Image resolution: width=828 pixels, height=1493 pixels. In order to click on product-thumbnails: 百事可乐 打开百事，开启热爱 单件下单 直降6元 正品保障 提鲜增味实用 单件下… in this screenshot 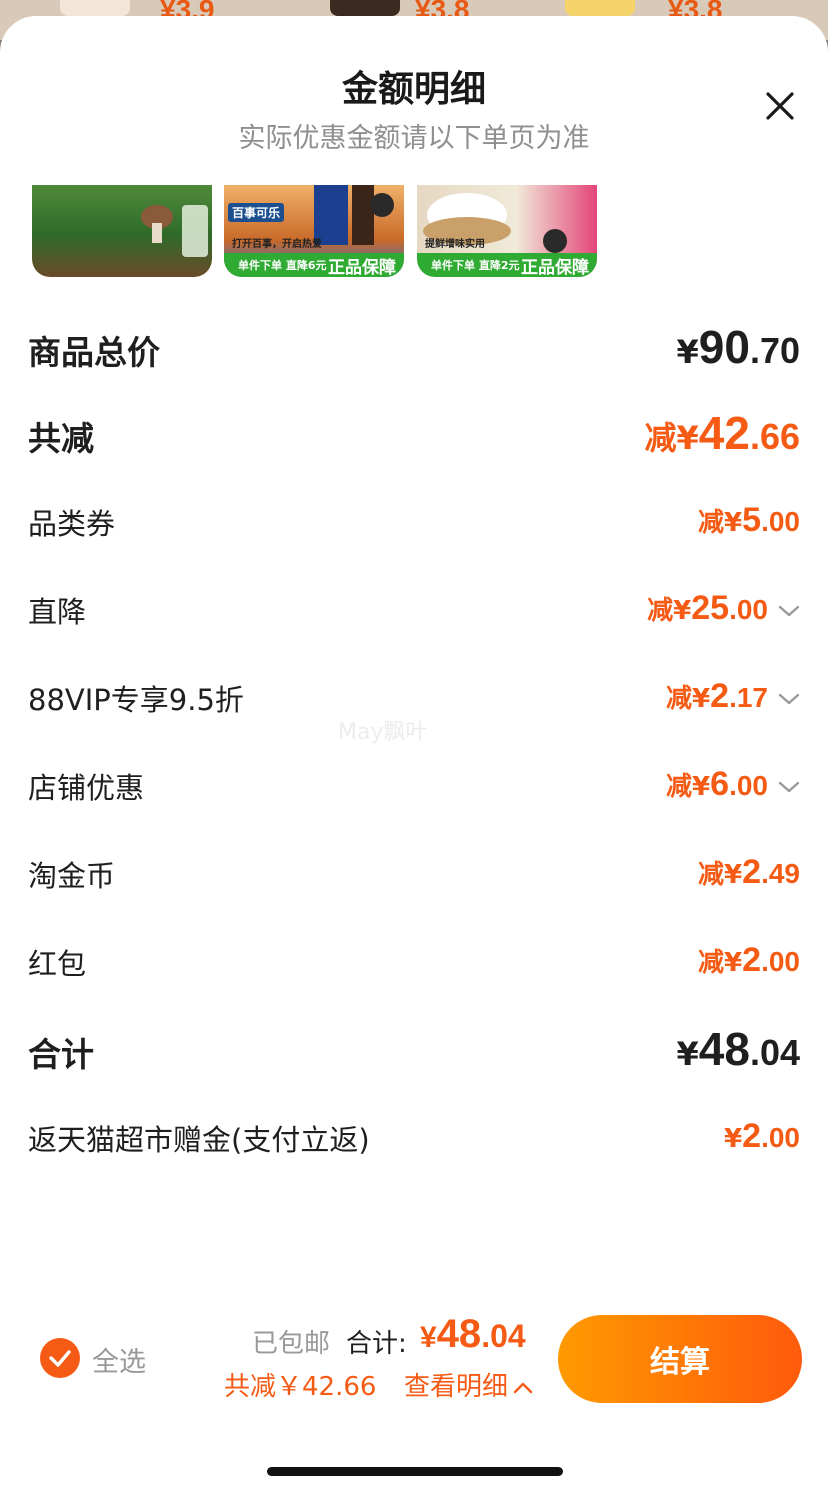, I will do `click(422, 231)`.